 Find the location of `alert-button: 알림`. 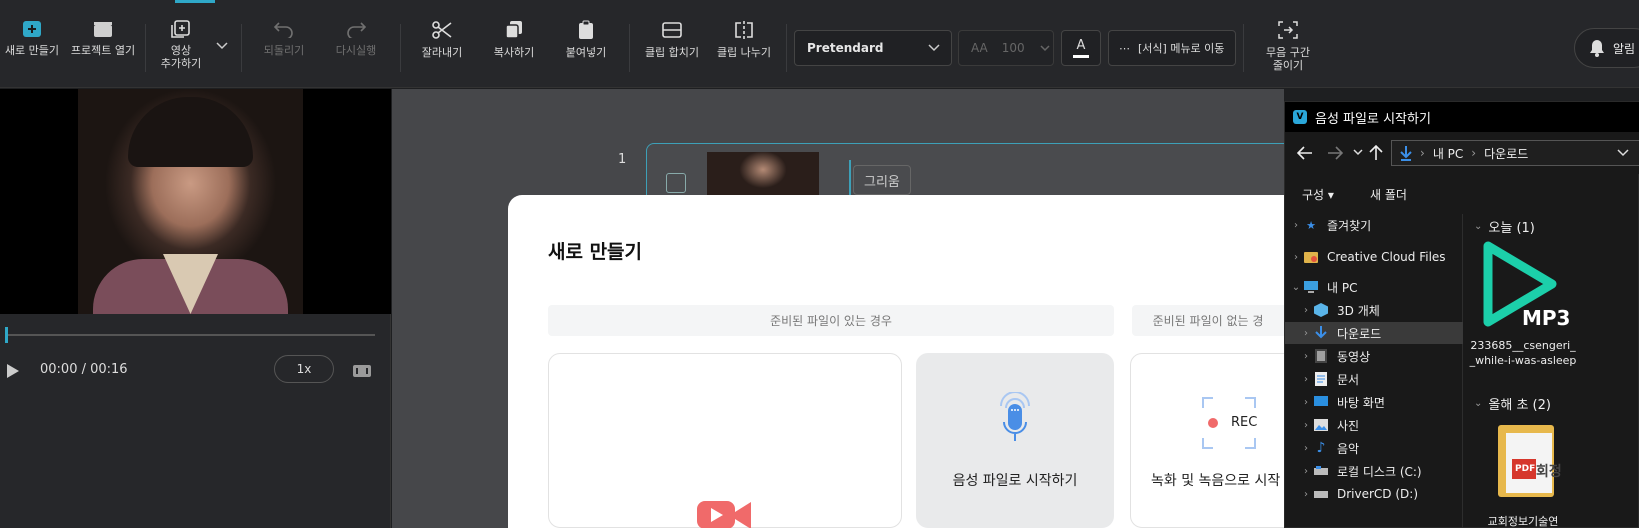

alert-button: 알림 is located at coordinates (1606, 48).